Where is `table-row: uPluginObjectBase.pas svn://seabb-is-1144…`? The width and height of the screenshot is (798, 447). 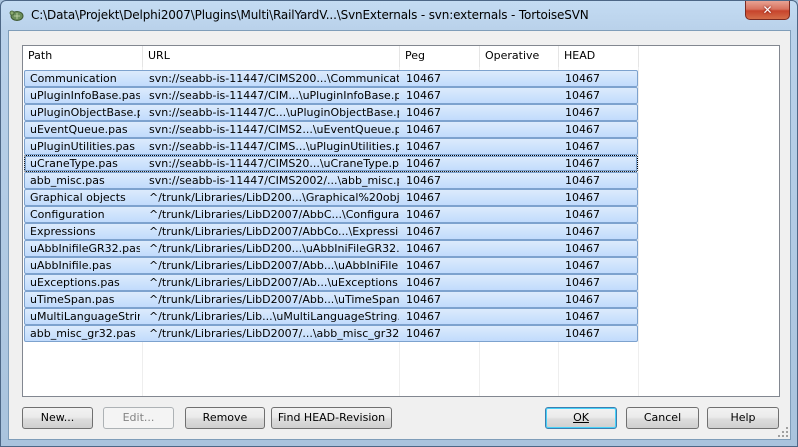
table-row: uPluginObjectBase.pas svn://seabb-is-1144… is located at coordinates (331, 112).